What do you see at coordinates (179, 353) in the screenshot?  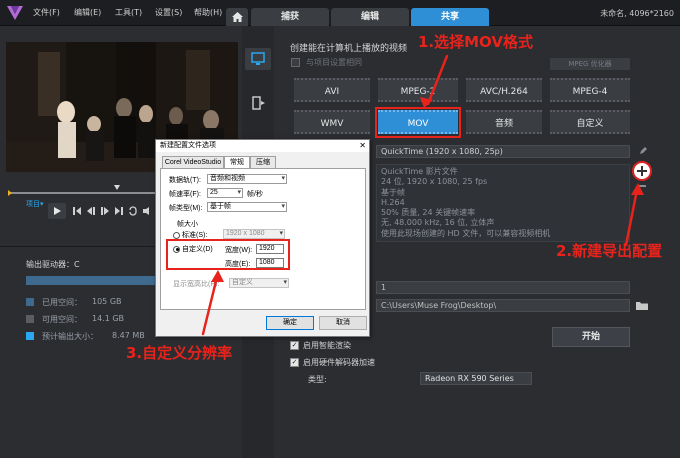 I see `annotation-step3: 3.自定义分辨率` at bounding box center [179, 353].